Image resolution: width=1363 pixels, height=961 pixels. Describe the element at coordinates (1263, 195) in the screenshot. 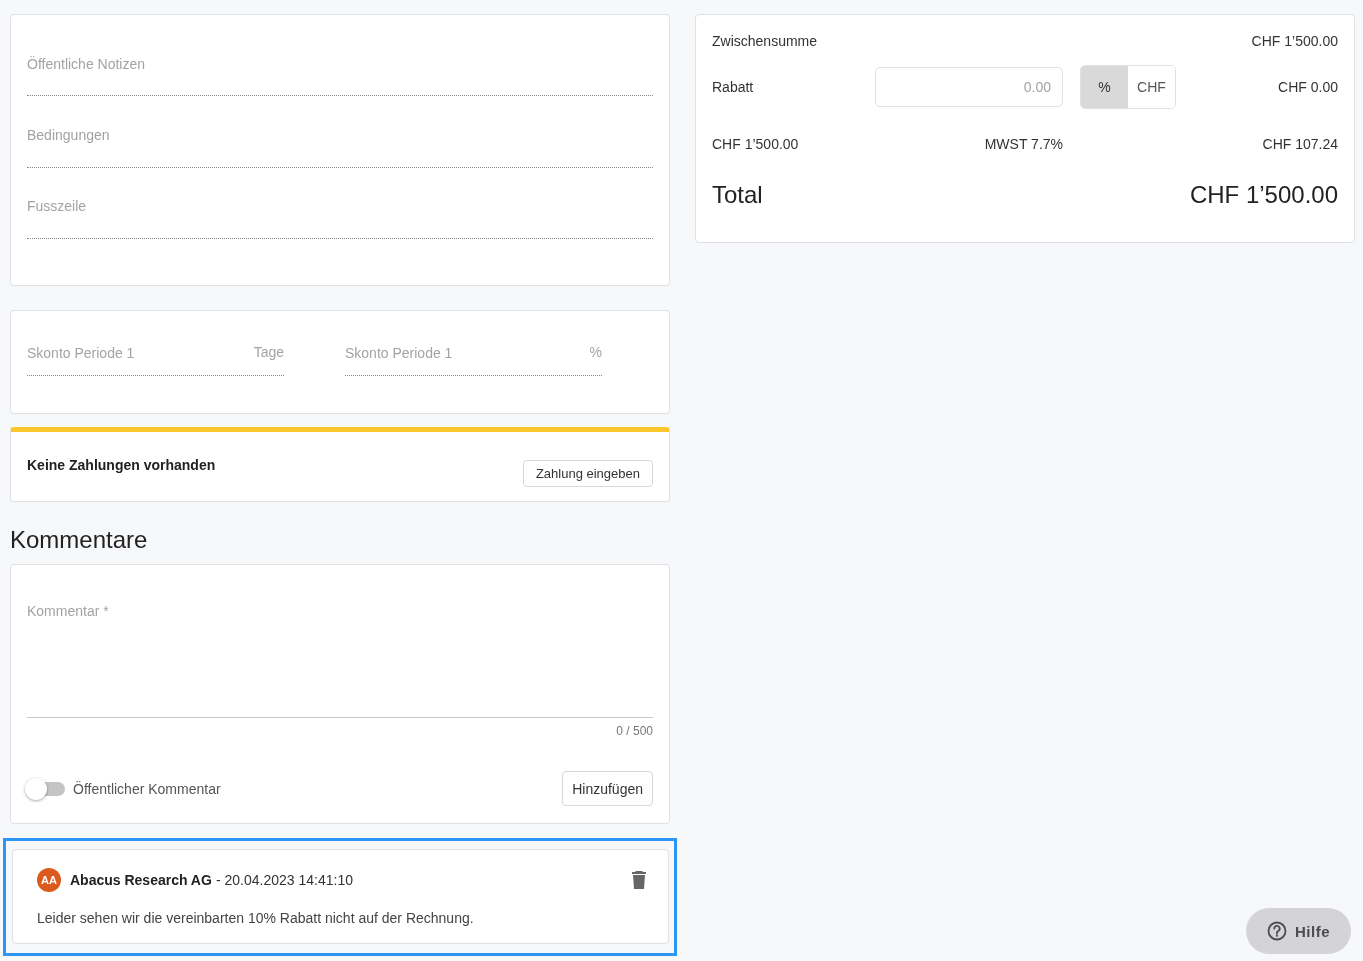

I see `total-value: CHF 1’500.00` at that location.